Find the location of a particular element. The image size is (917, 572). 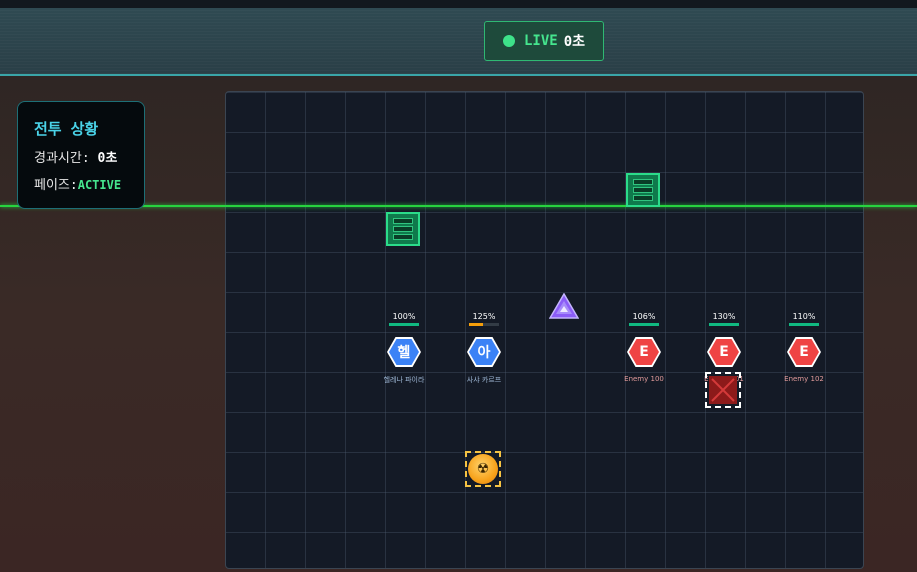

unit-enemy-102: 110% E Enemy 102 is located at coordinates (804, 347).